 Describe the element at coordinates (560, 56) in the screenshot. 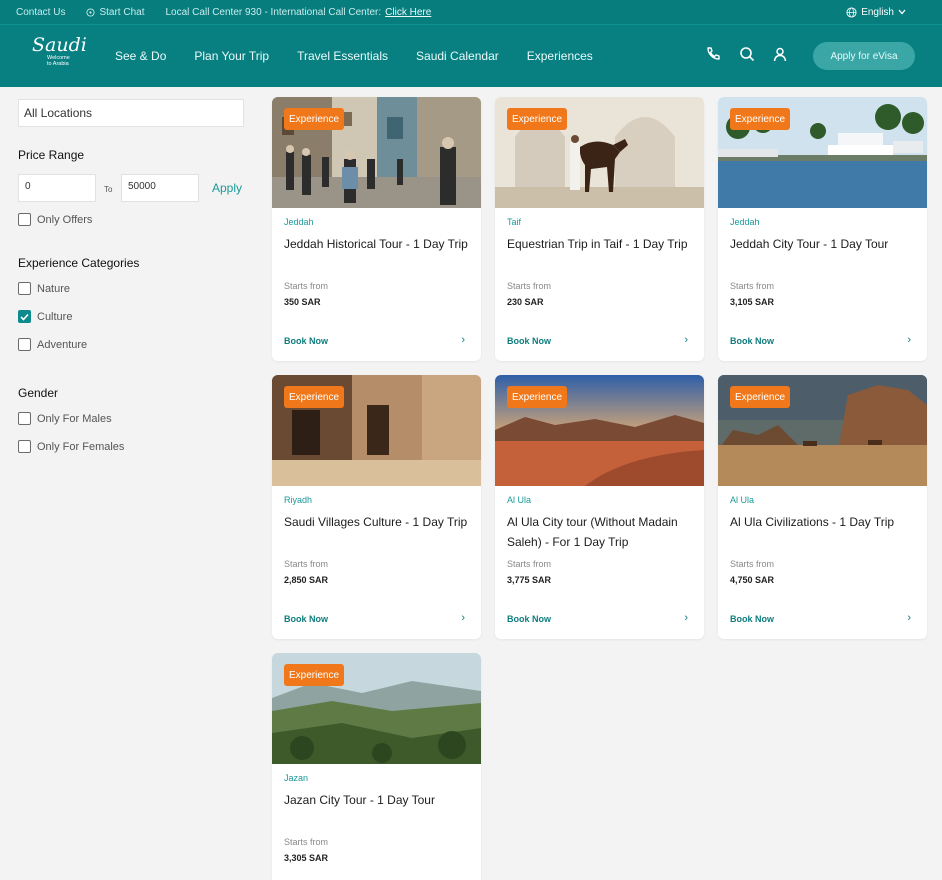

I see `nav-item-experiences: Experiences` at that location.